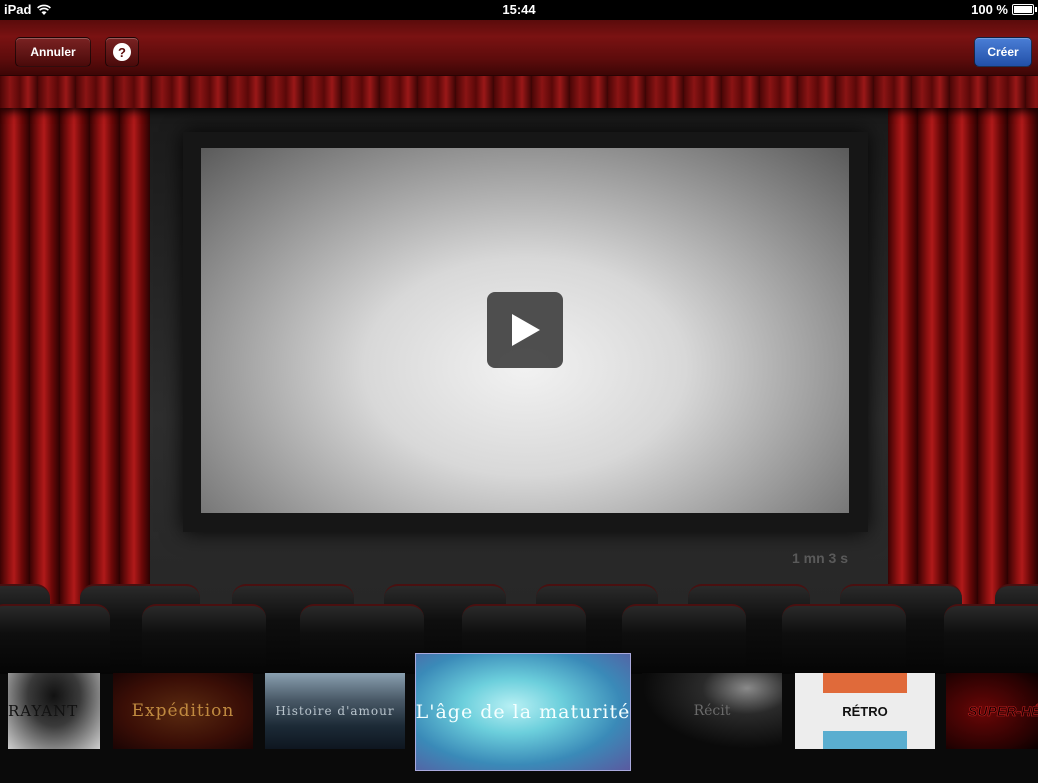 This screenshot has width=1038, height=783. I want to click on status-time: 15:44, so click(519, 9).